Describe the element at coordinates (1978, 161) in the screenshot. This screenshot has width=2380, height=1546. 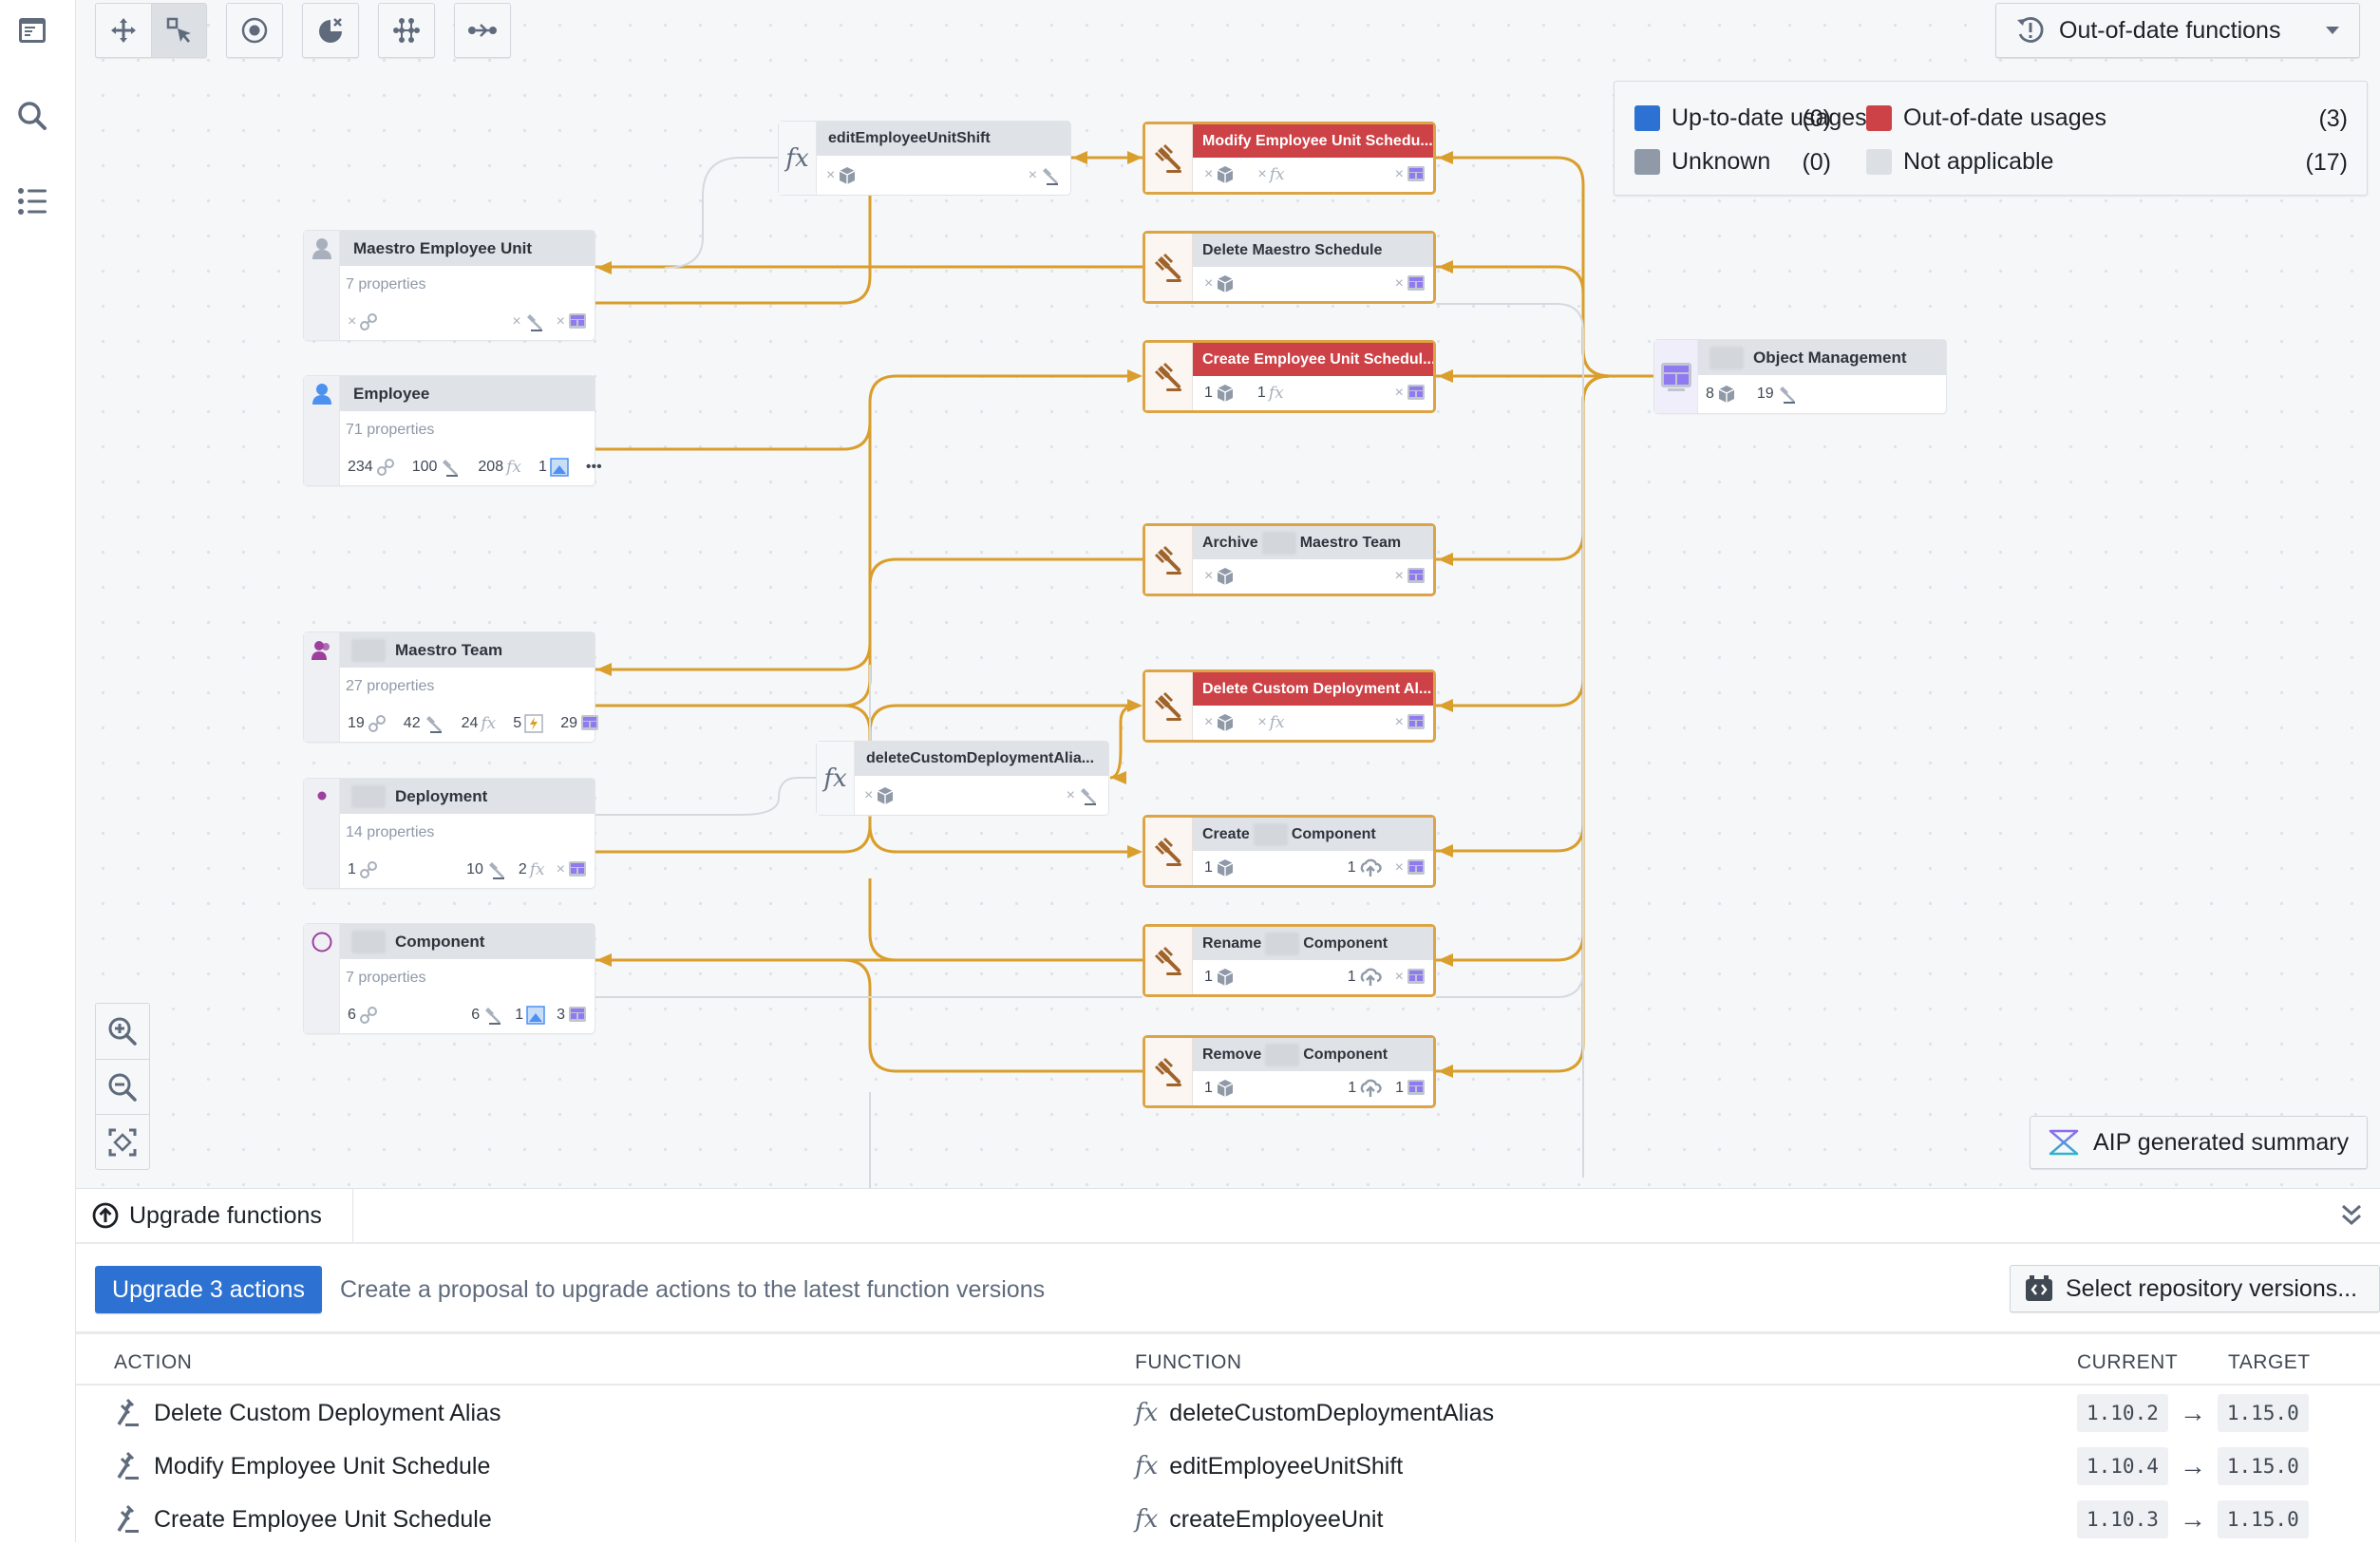
I see `legend-label: Not applicable` at that location.